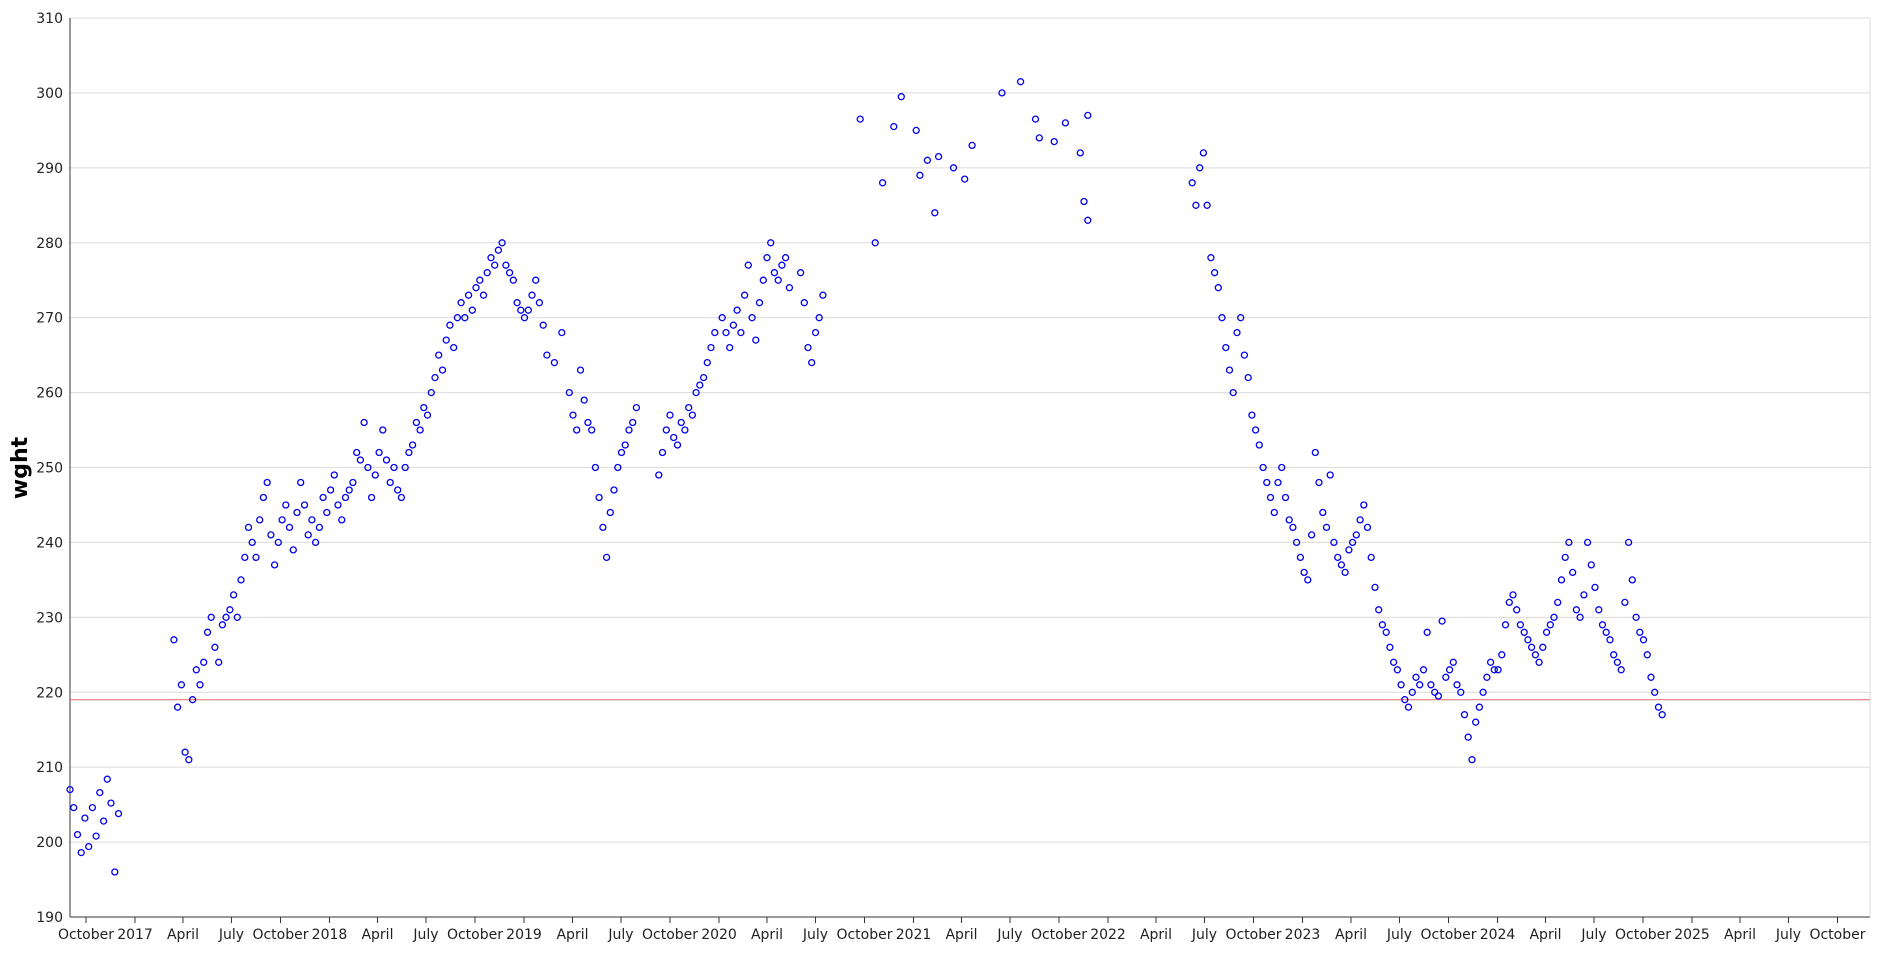  What do you see at coordinates (49, 618) in the screenshot?
I see `y-tick-label: 230` at bounding box center [49, 618].